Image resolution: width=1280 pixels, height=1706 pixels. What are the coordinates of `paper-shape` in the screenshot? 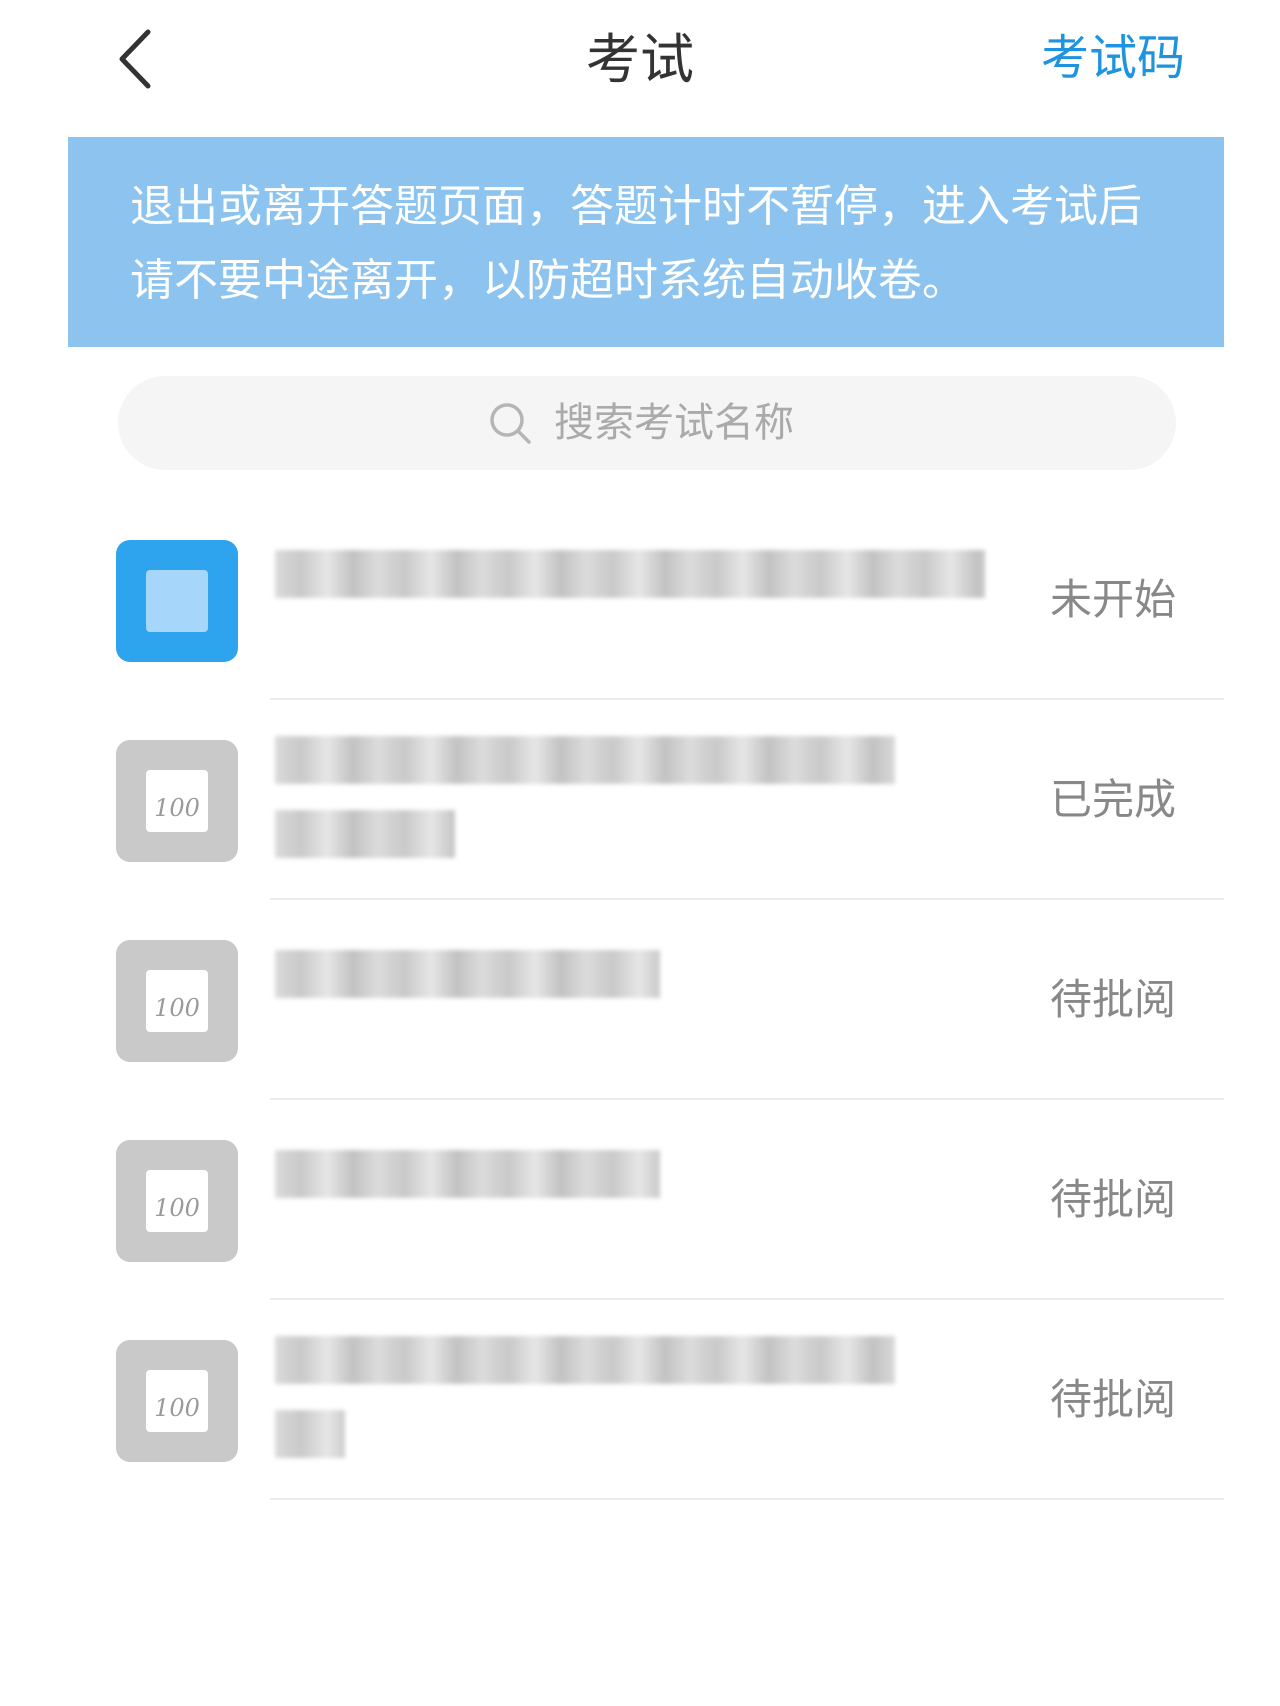 It's located at (177, 601).